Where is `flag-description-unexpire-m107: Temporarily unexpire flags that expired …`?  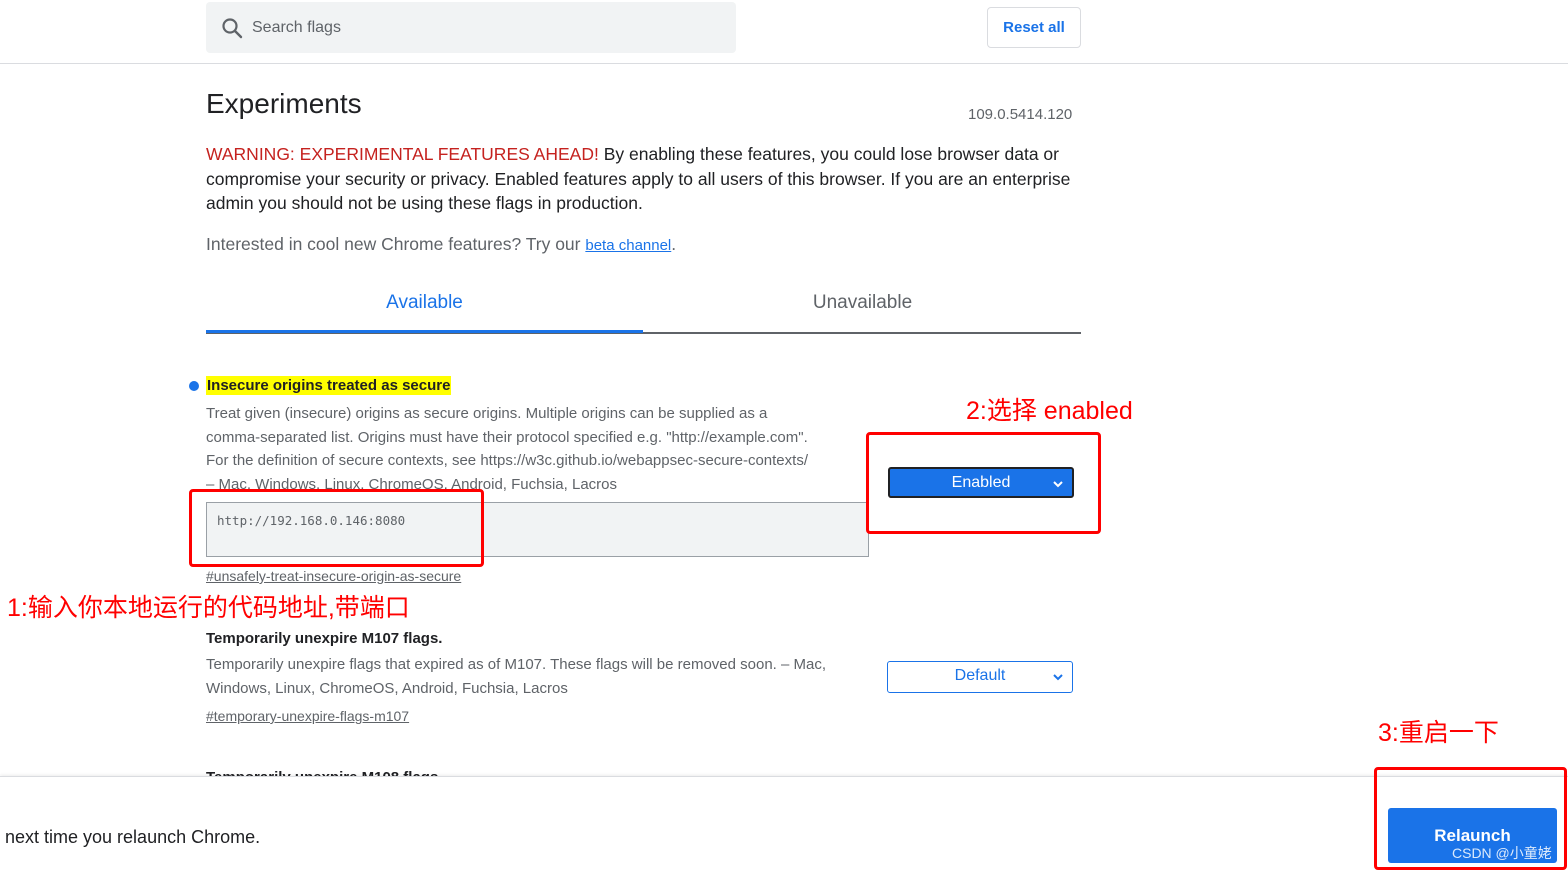
flag-description-unexpire-m107: Temporarily unexpire flags that expired … is located at coordinates (516, 676).